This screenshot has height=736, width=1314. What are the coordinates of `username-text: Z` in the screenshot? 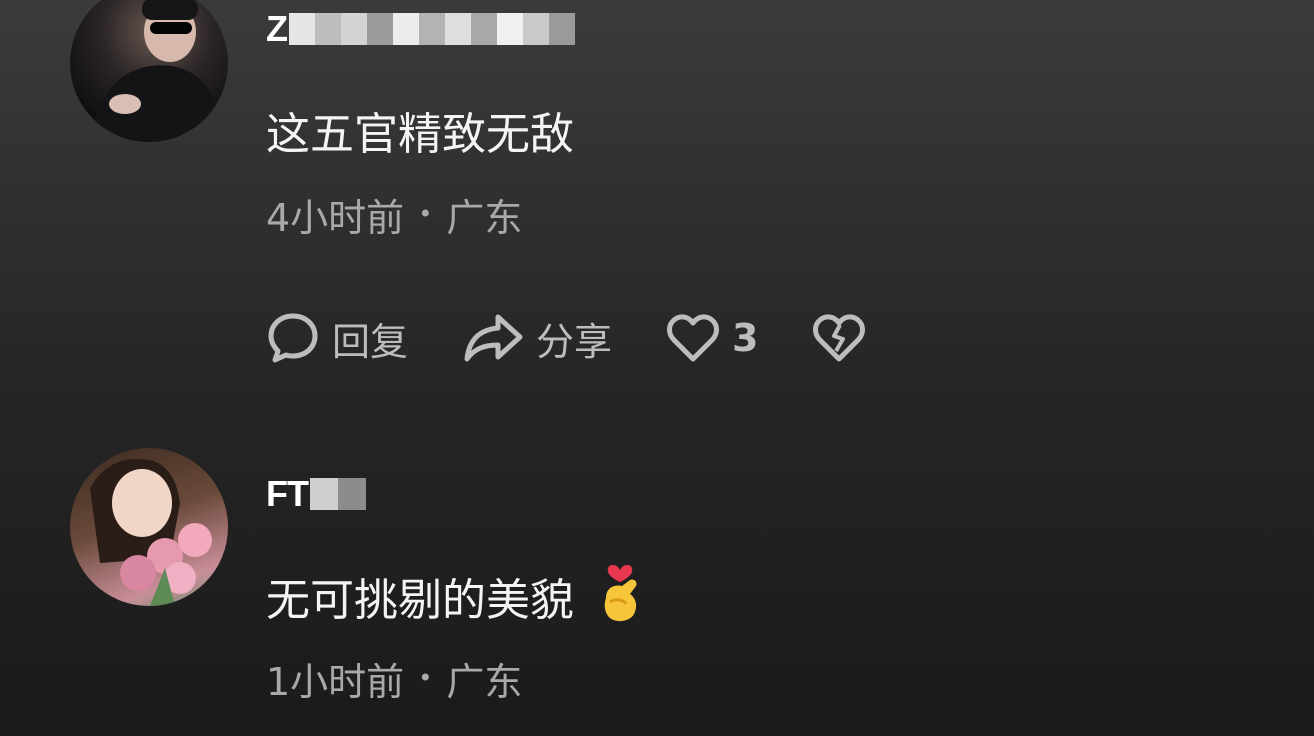 It's located at (277, 28).